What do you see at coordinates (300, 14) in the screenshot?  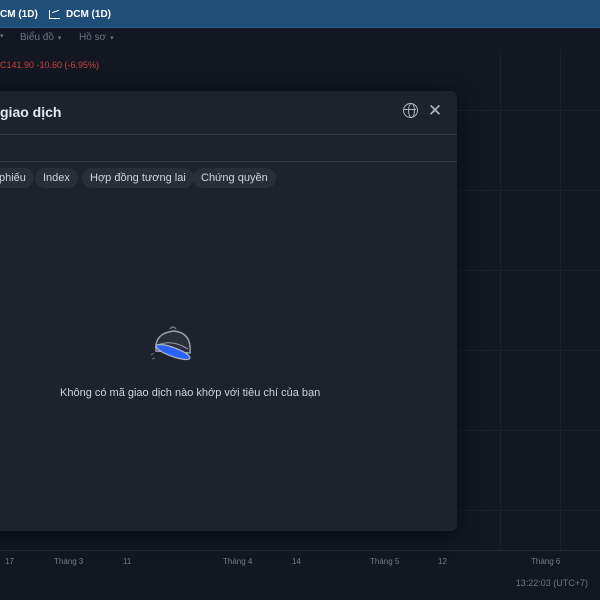 I see `top-tab-bar: CM (1D) DCM (1D)` at bounding box center [300, 14].